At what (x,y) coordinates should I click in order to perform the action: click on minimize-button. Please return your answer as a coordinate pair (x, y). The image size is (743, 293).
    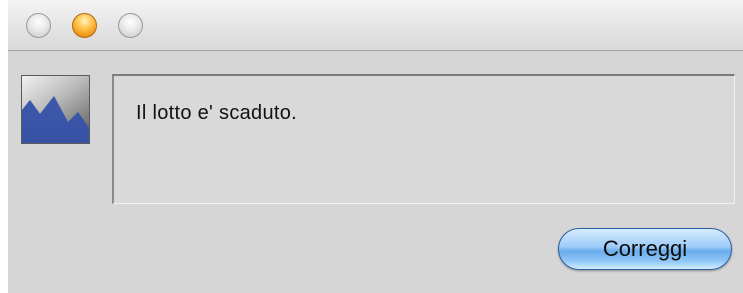
    Looking at the image, I should click on (84, 25).